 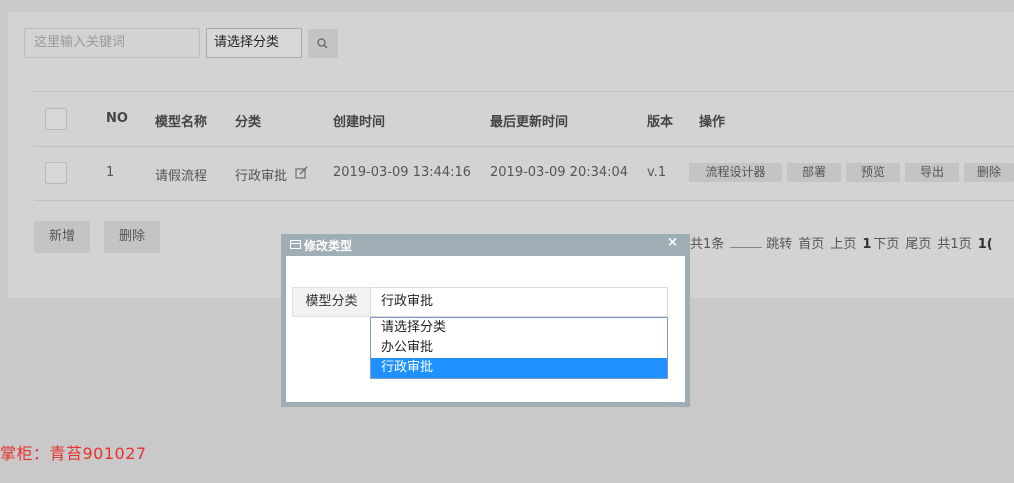 I want to click on header-updated: 最后更新时间, so click(x=529, y=122).